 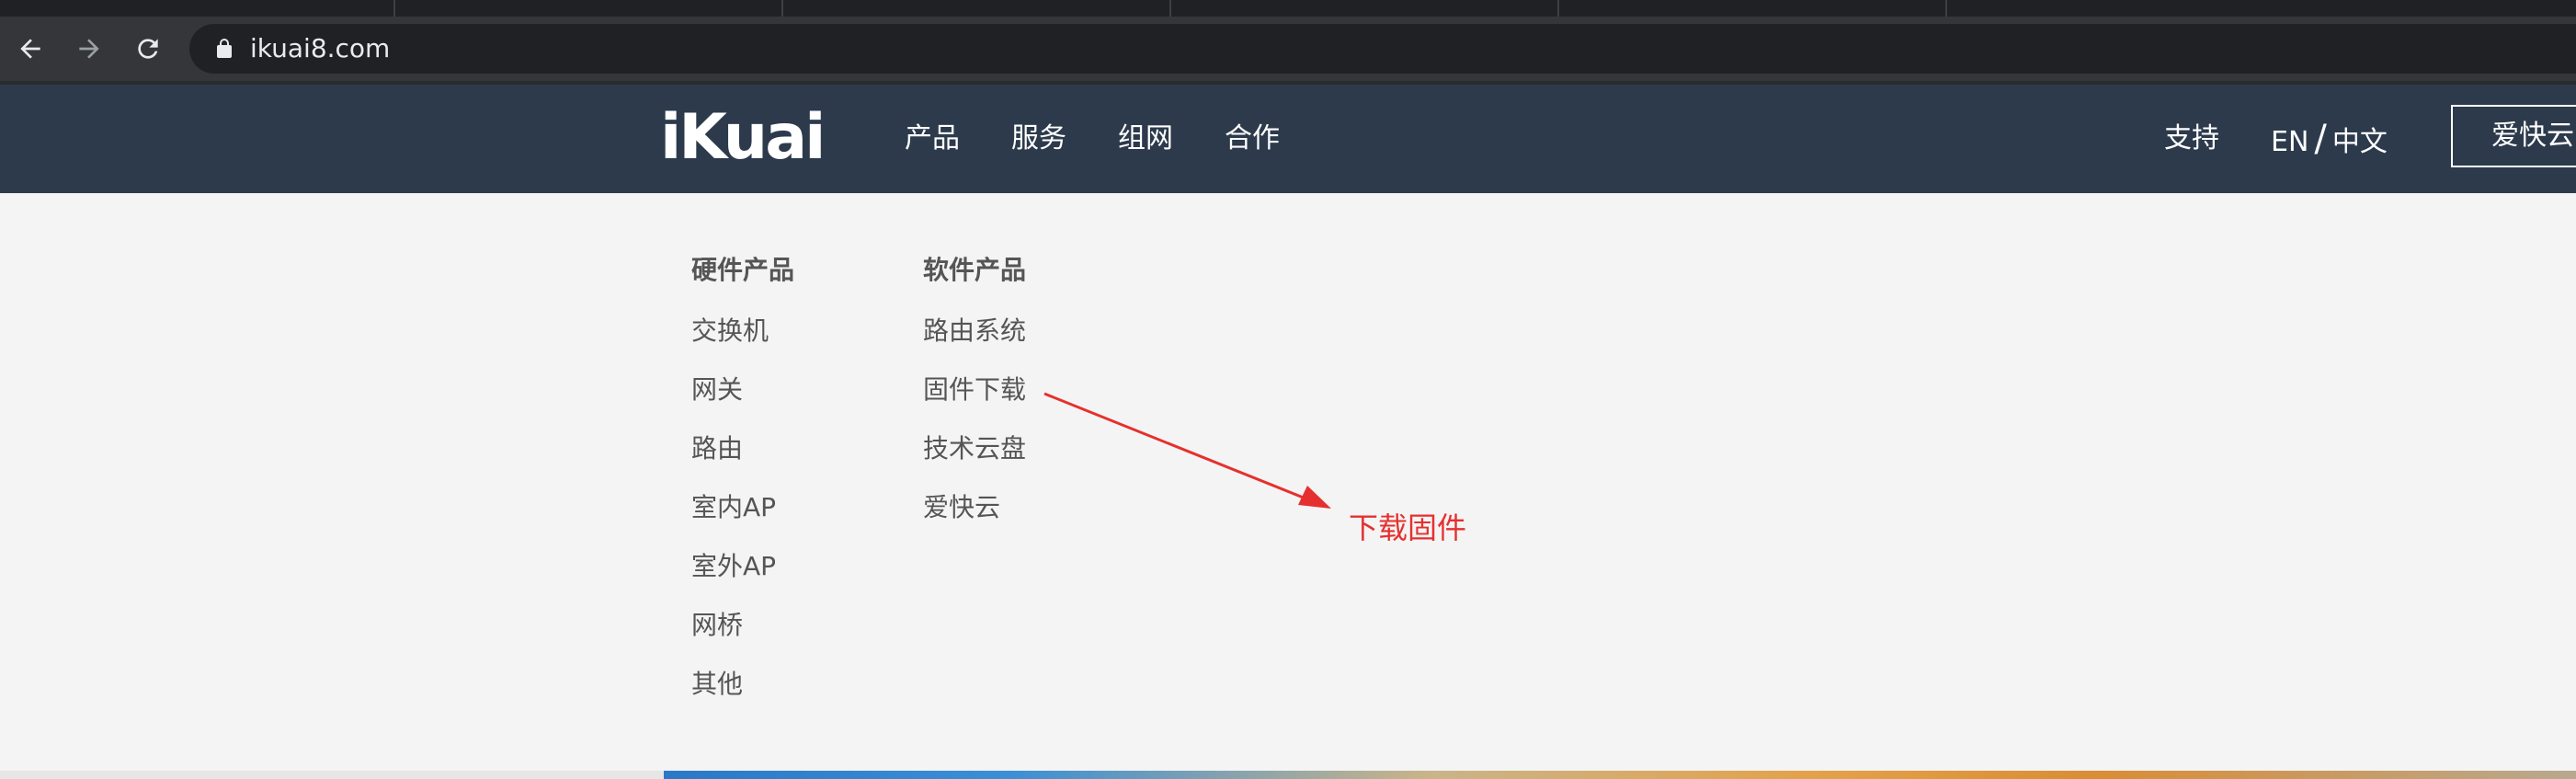 I want to click on page-bottom-strip, so click(x=1288, y=775).